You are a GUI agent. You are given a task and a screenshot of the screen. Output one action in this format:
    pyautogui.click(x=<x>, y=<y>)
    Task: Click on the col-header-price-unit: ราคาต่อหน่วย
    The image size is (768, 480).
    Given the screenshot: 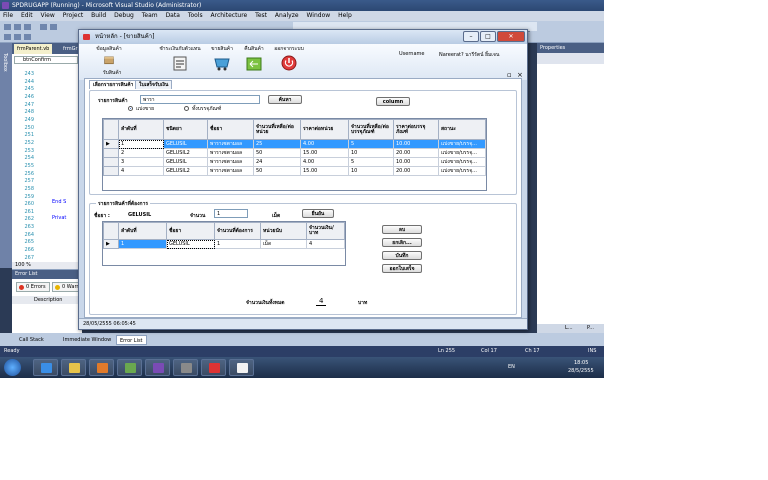 What is the action you would take?
    pyautogui.click(x=324, y=129)
    